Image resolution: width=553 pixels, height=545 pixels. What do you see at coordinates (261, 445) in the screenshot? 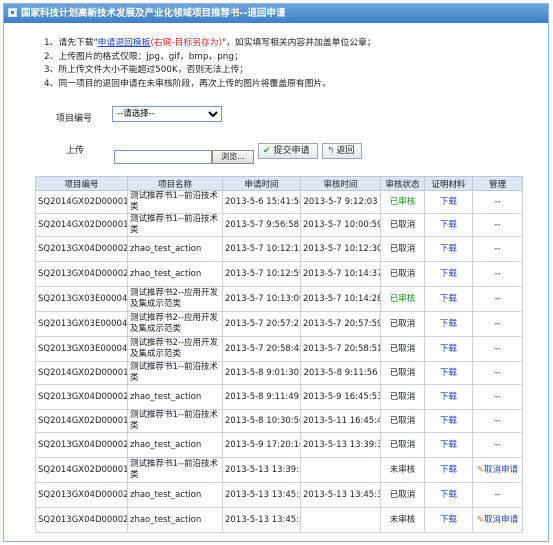
I see `cell-apply-time: 2013-5-9 17:20:16` at bounding box center [261, 445].